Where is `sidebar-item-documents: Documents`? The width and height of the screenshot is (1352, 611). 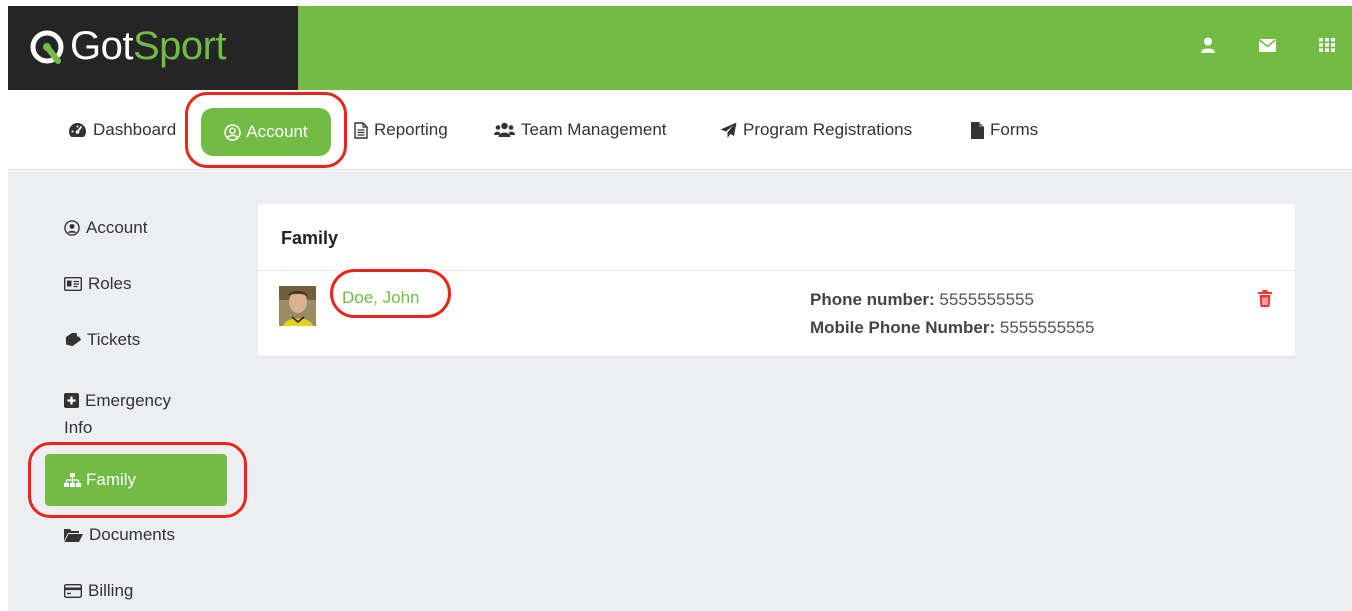 sidebar-item-documents: Documents is located at coordinates (119, 535).